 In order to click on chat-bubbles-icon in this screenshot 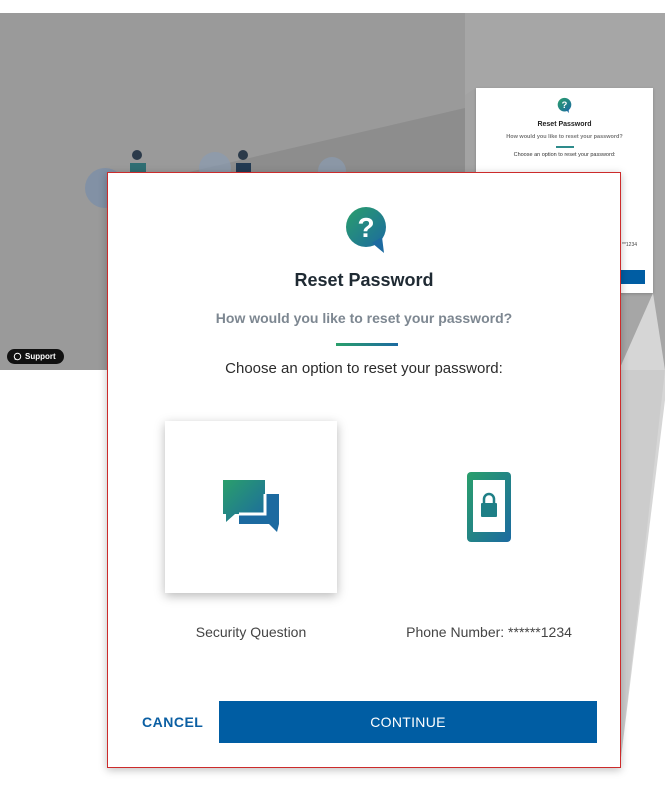, I will do `click(251, 506)`.